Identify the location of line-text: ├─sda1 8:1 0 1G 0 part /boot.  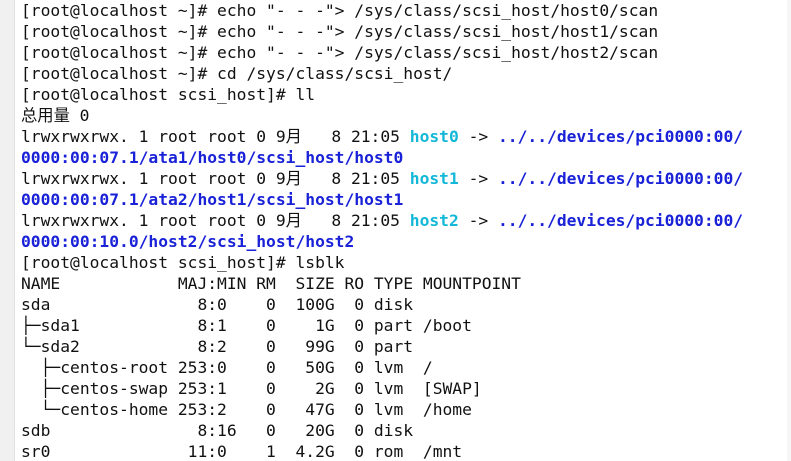
(246, 325).